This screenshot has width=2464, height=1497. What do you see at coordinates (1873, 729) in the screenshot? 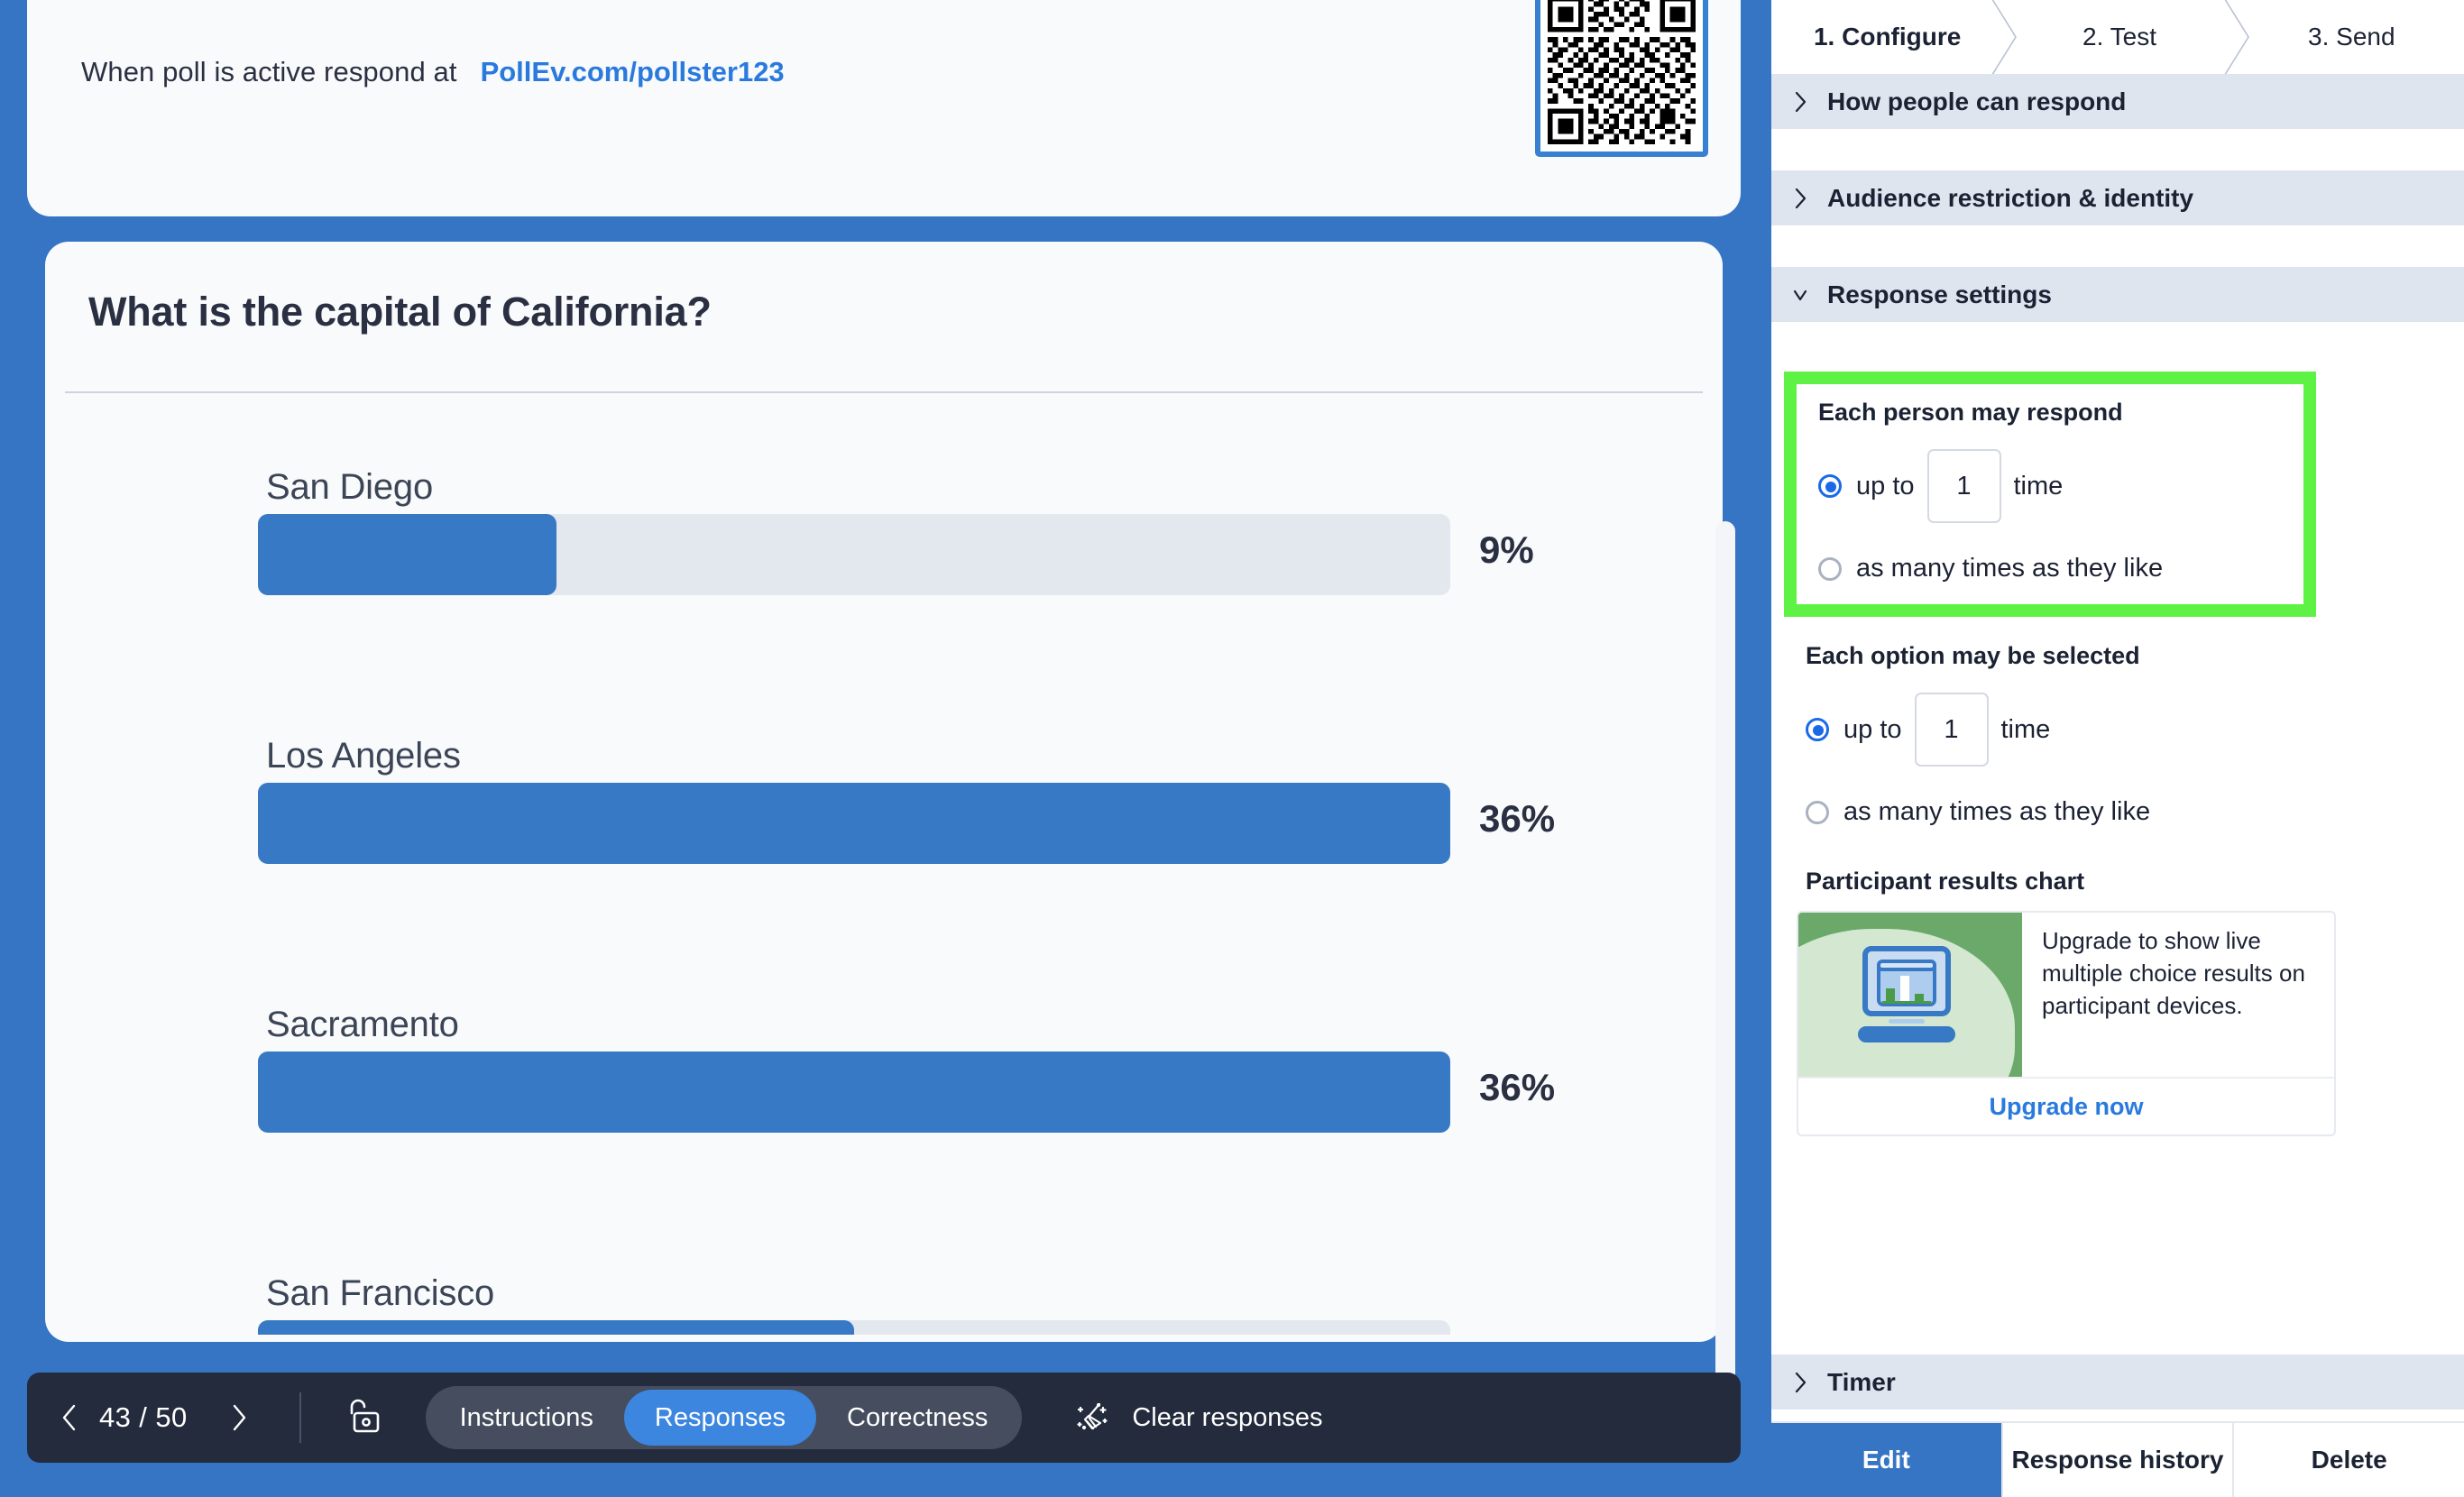
I see `each-option-up-to-label: up to` at bounding box center [1873, 729].